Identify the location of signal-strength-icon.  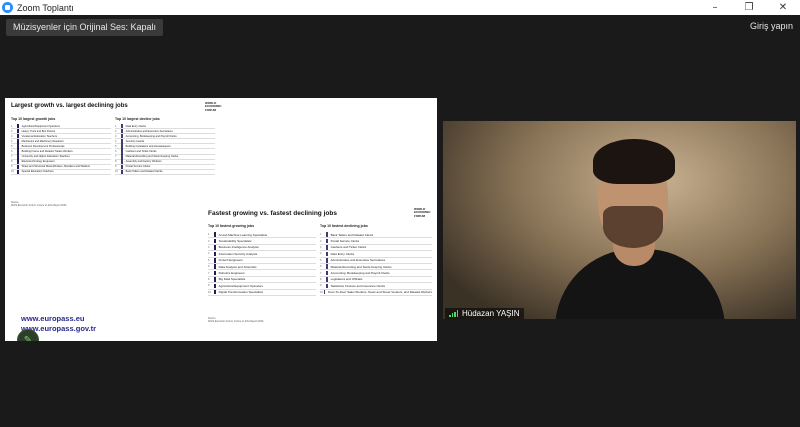
(453, 313).